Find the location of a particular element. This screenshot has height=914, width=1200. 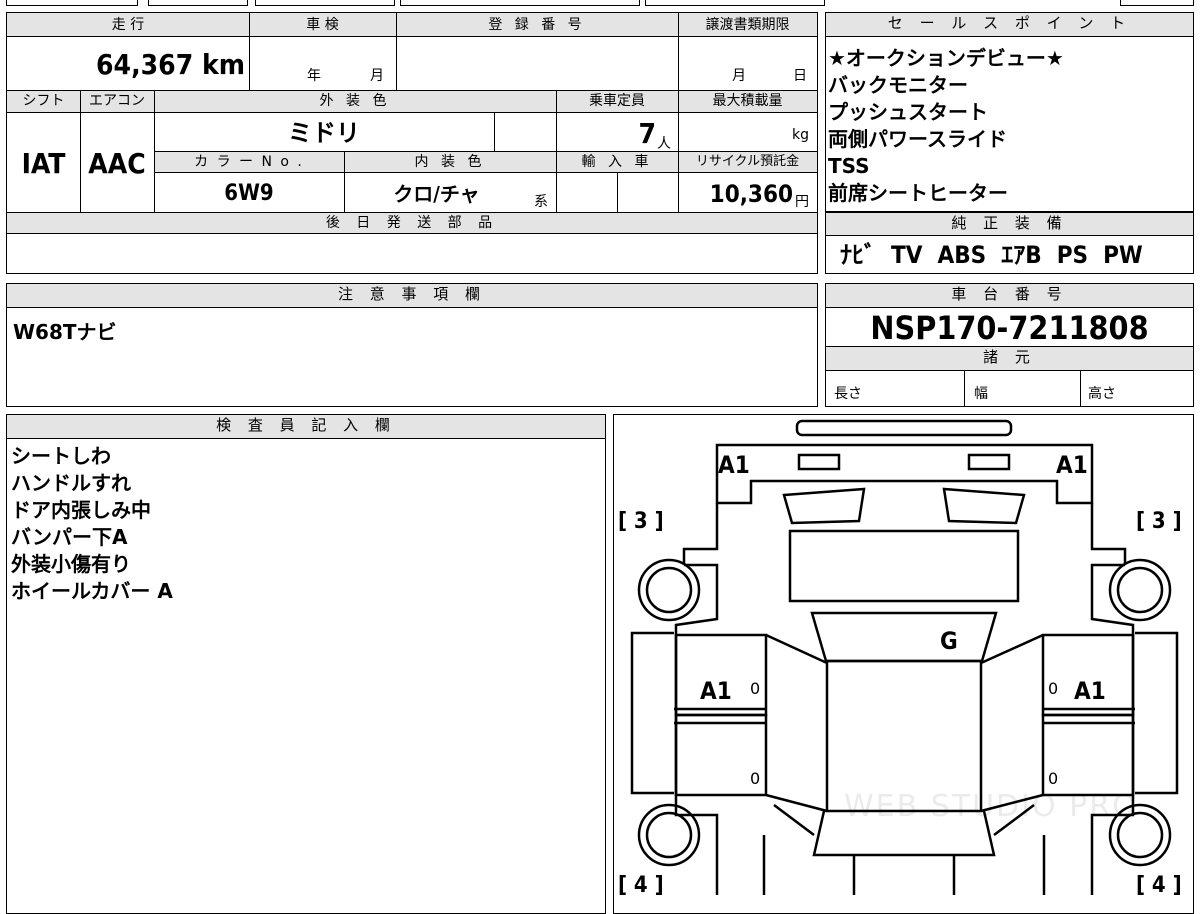

max-load-label: 最大積載量 is located at coordinates (747, 101).